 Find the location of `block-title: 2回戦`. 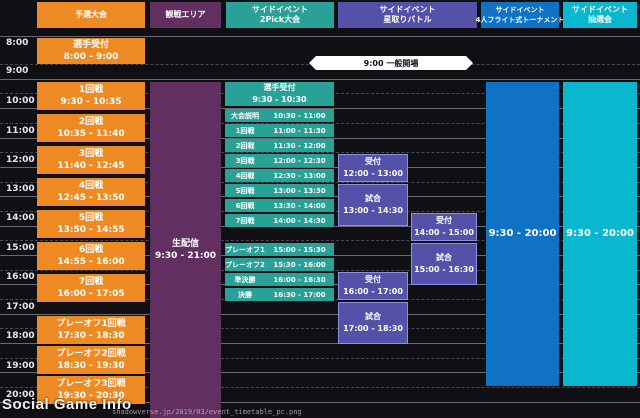

block-title: 2回戦 is located at coordinates (91, 122).